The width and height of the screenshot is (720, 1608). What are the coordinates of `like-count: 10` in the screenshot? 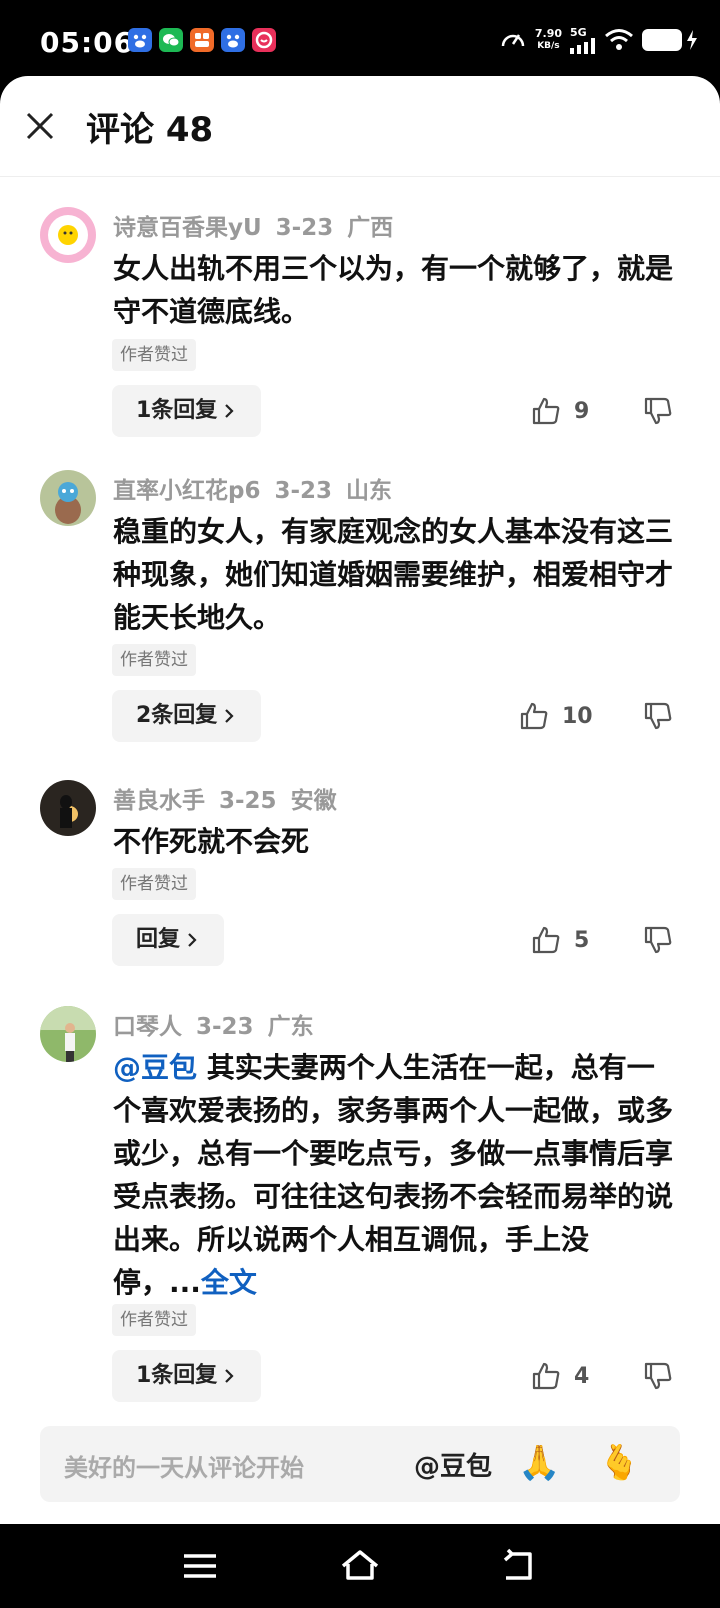 It's located at (577, 716).